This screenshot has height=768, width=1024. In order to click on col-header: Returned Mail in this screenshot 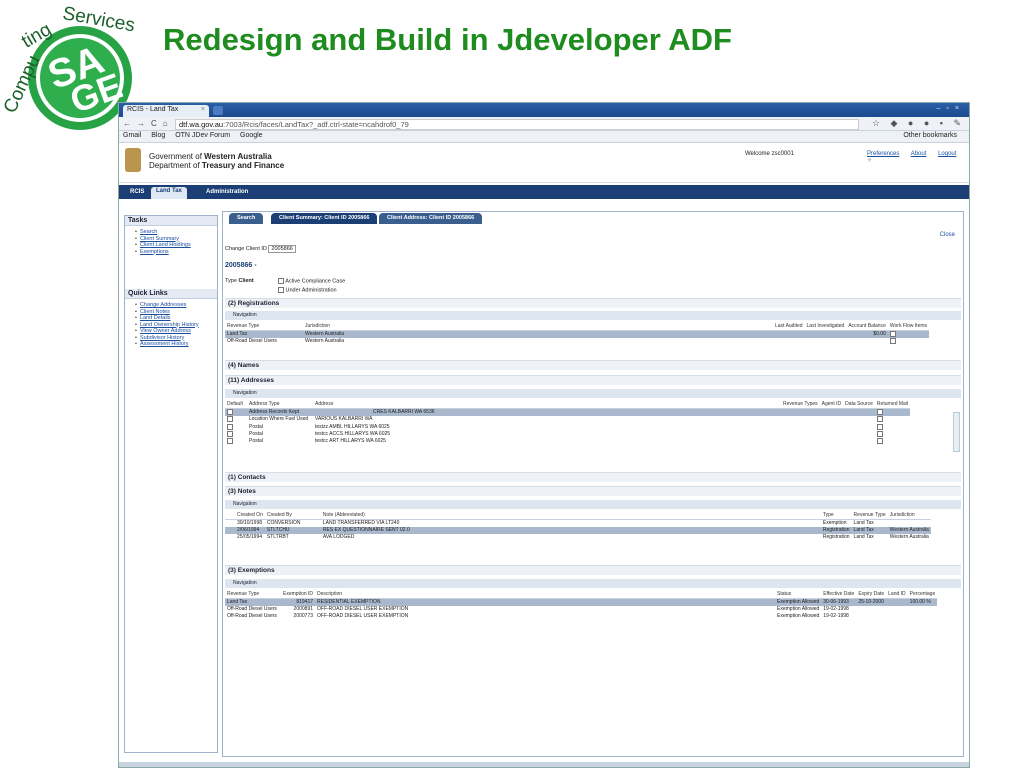, I will do `click(892, 405)`.